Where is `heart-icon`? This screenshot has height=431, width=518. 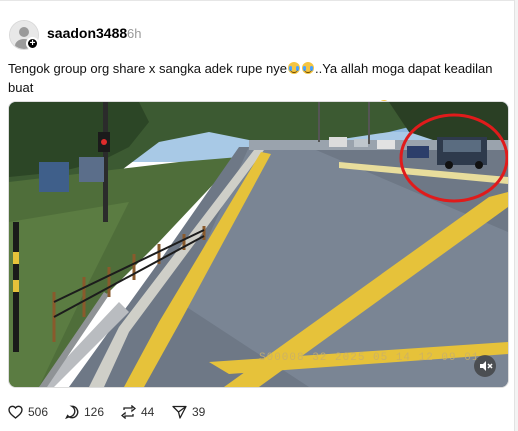
heart-icon is located at coordinates (15, 412).